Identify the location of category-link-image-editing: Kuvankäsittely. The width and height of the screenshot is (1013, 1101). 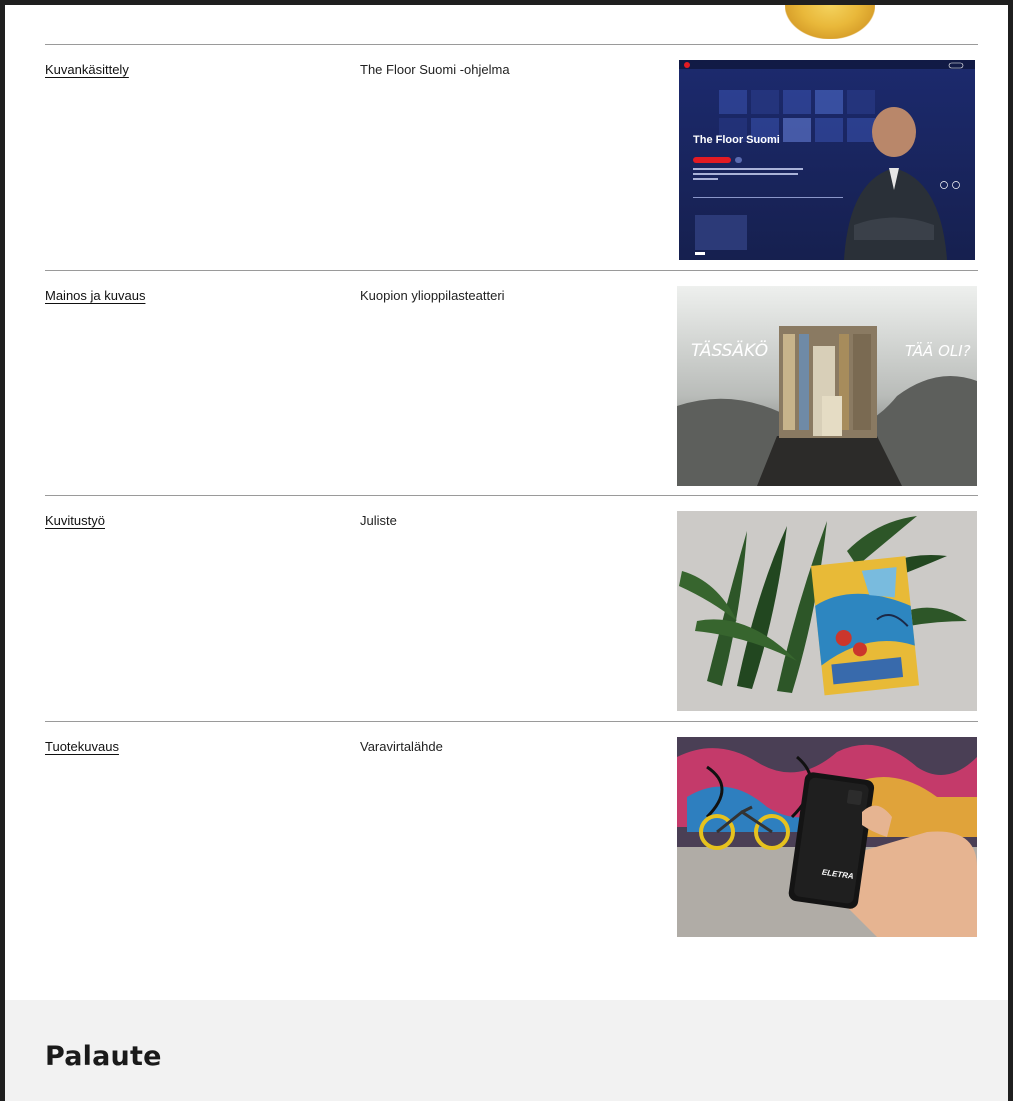
(87, 69).